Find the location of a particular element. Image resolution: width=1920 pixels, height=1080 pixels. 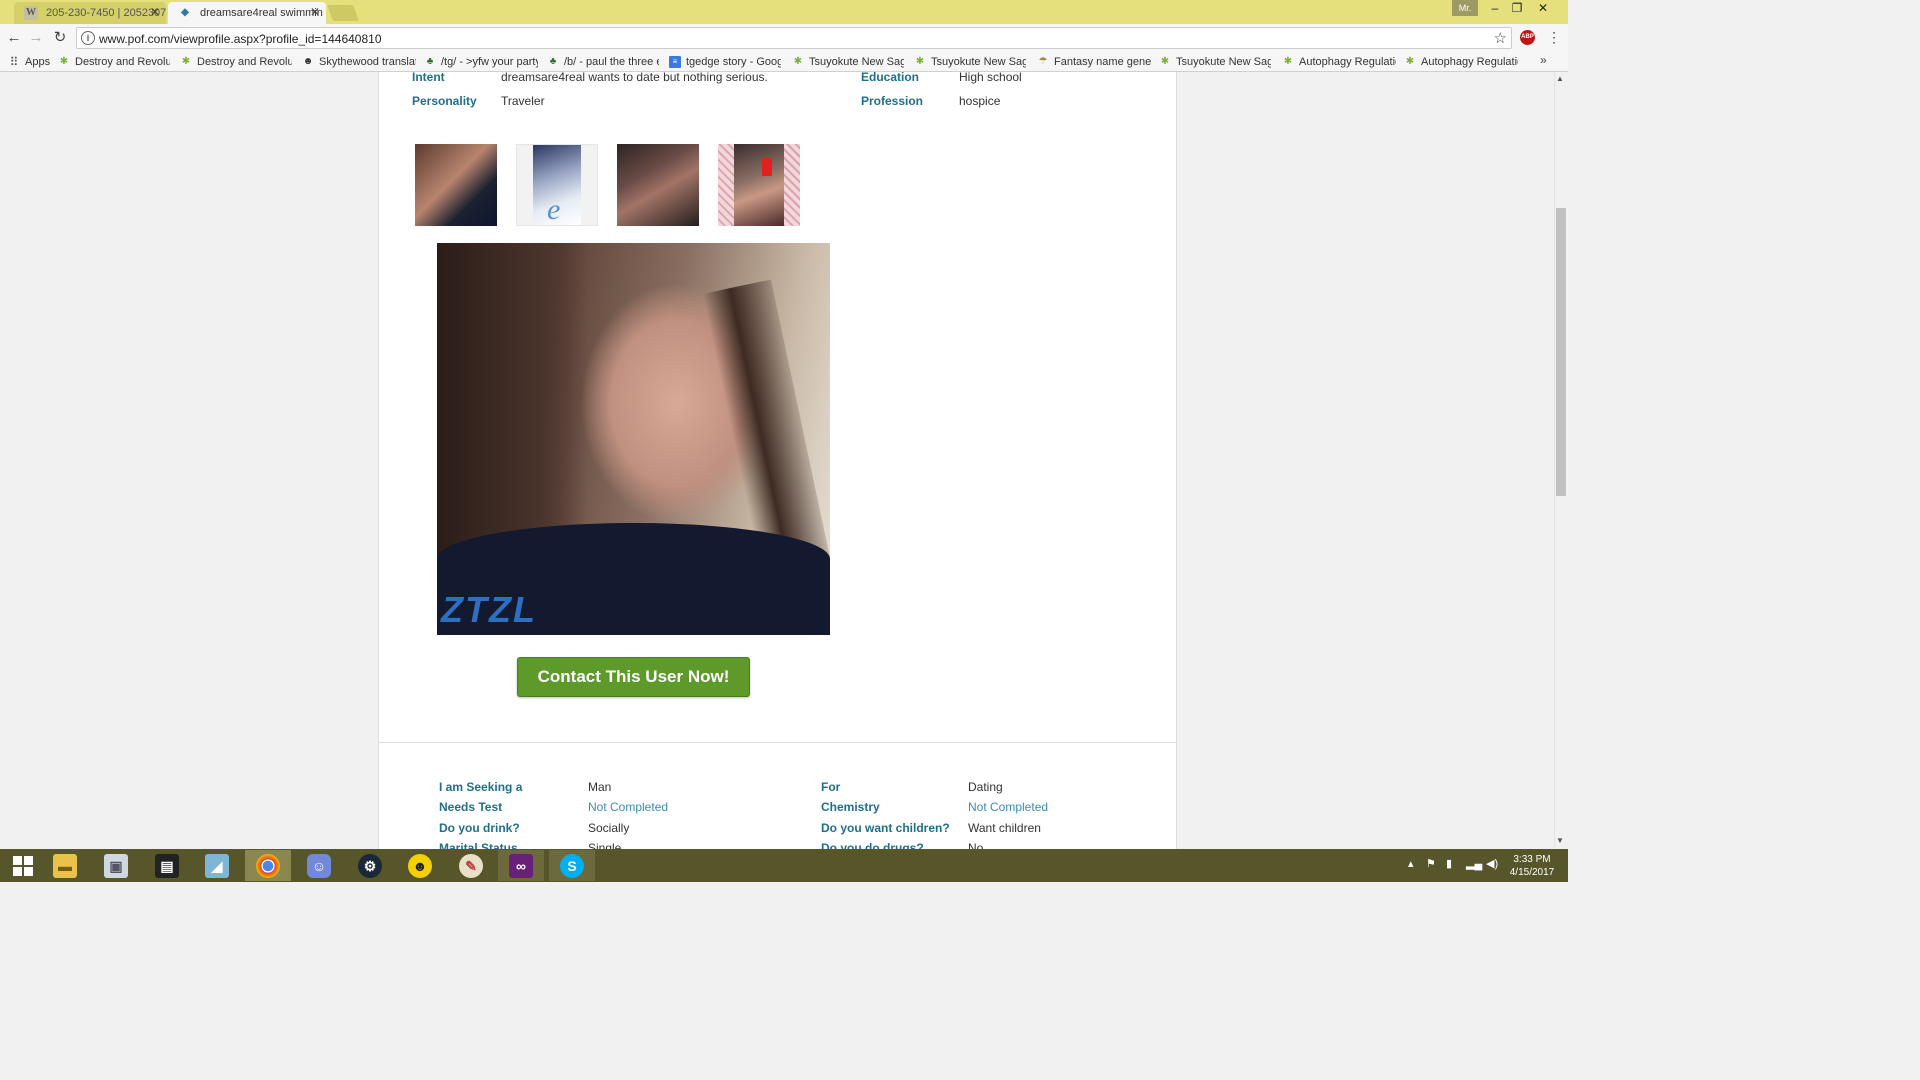

minimize-button: – is located at coordinates (1495, 8).